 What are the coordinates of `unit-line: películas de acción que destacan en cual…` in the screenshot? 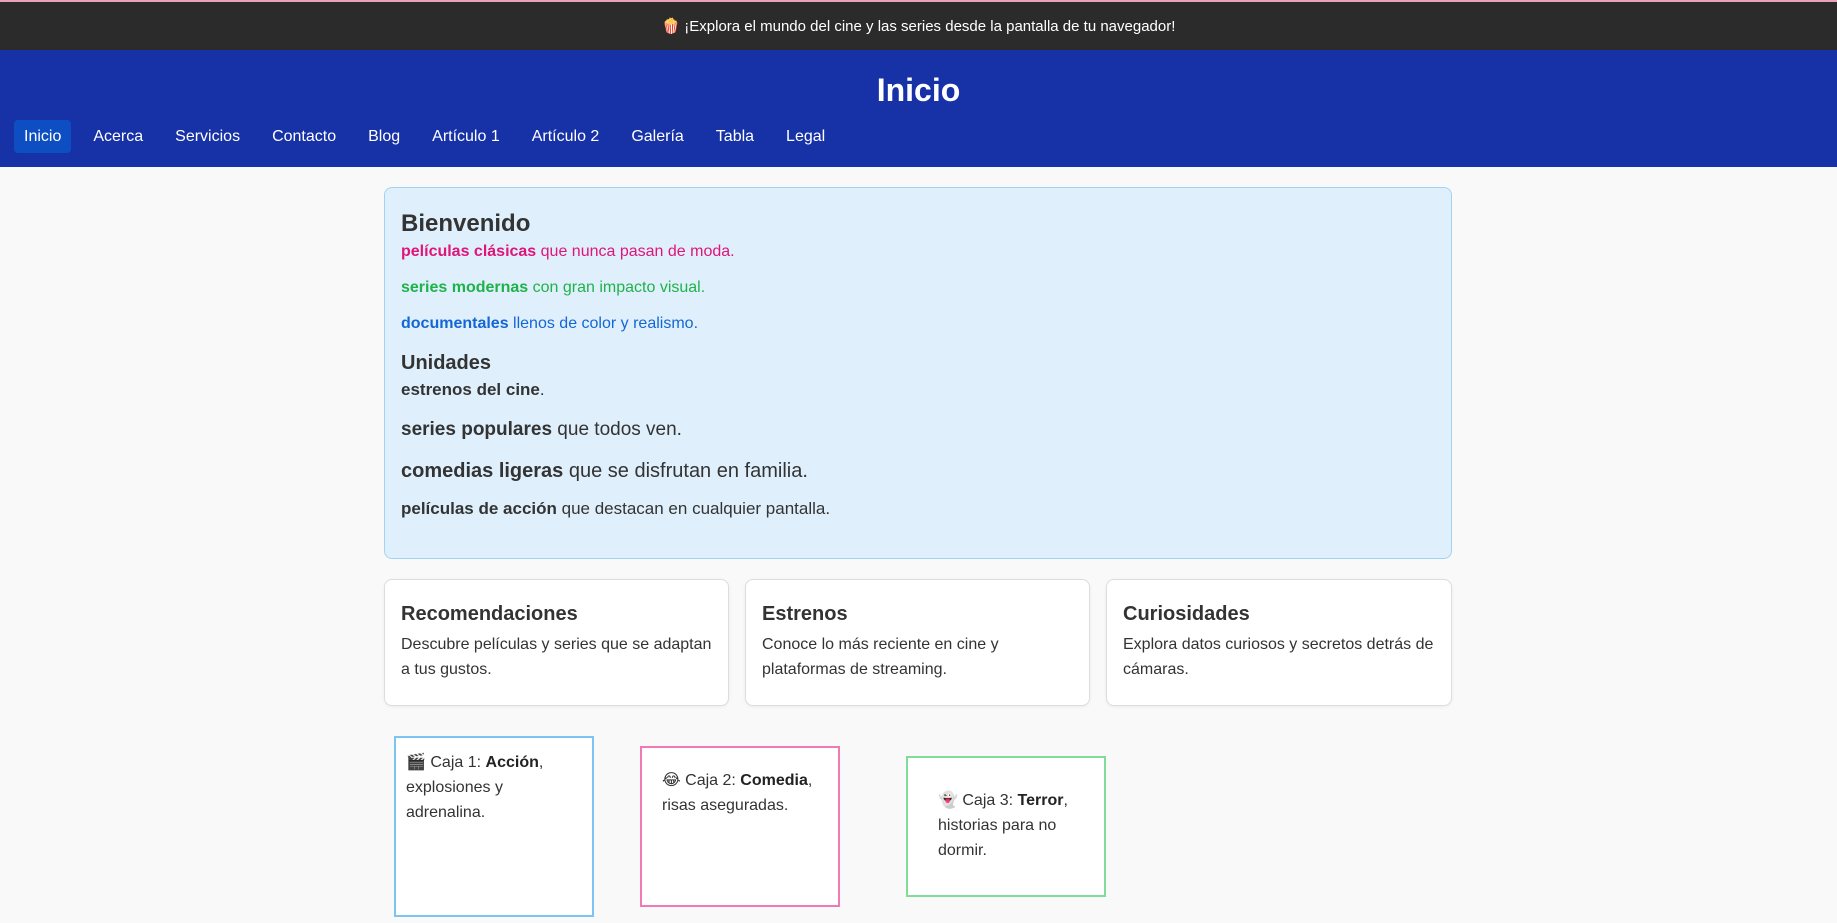 It's located at (918, 509).